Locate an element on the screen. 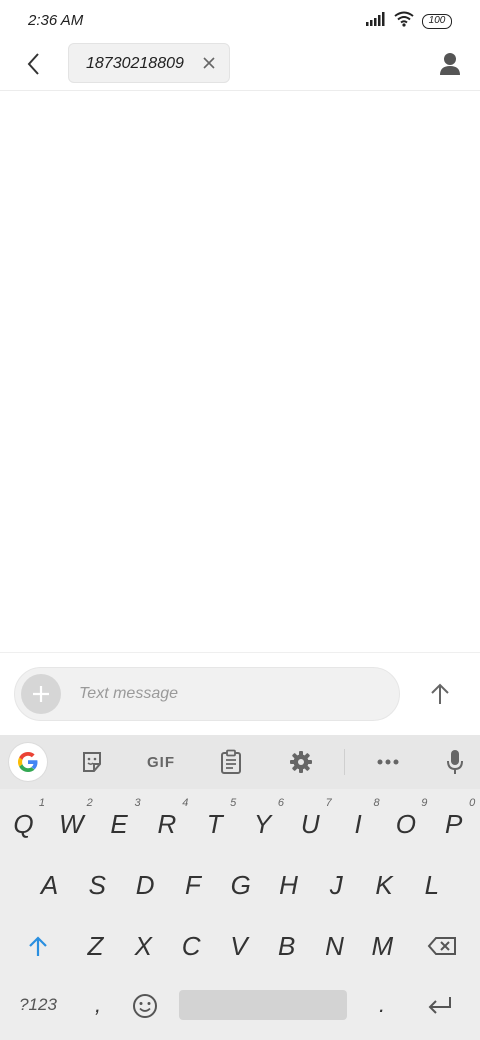  space-key is located at coordinates (263, 1005).